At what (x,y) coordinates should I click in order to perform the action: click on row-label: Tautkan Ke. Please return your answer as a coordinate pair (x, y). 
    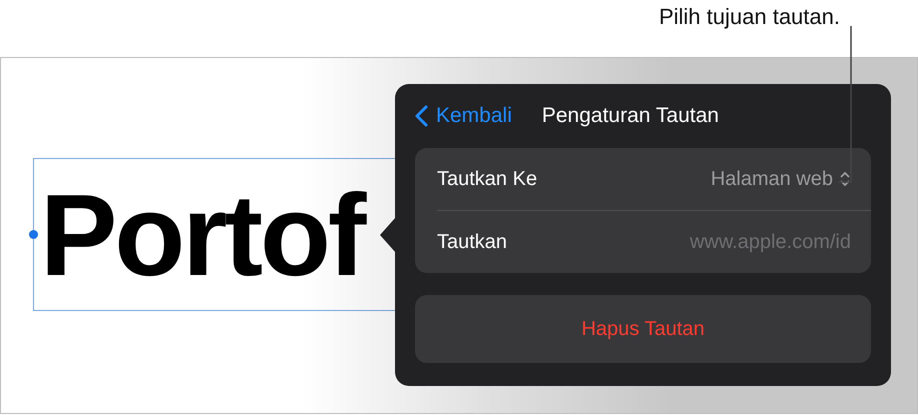
    Looking at the image, I should click on (487, 179).